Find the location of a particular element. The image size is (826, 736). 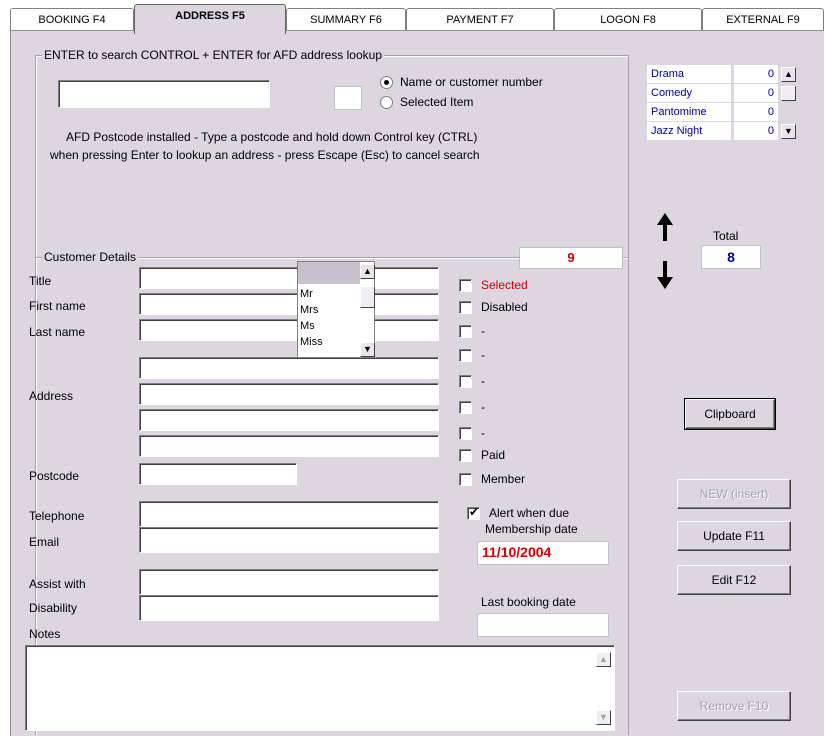

membership-date-label: Membership date is located at coordinates (531, 529).